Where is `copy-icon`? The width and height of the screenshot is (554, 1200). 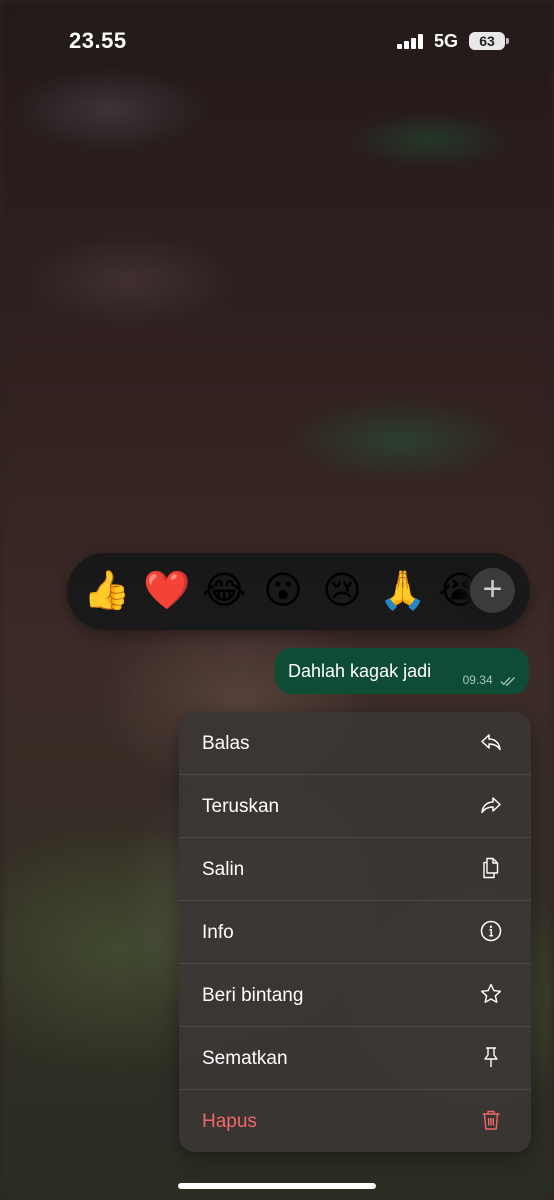 copy-icon is located at coordinates (491, 868).